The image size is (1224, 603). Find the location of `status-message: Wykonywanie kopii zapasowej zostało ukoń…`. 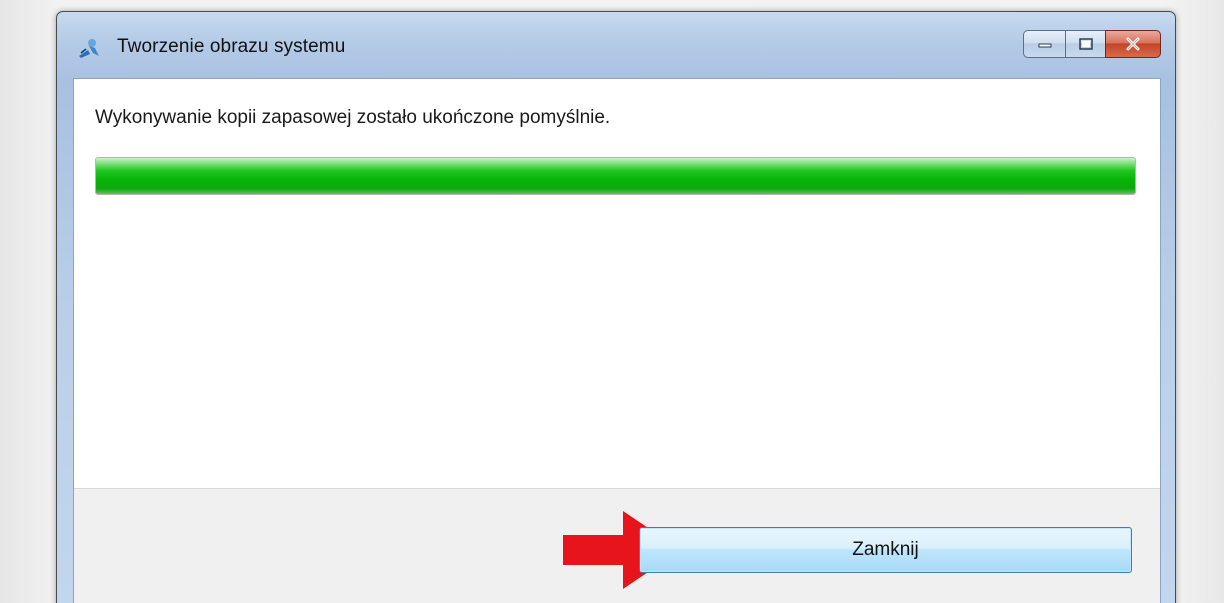

status-message: Wykonywanie kopii zapasowej zostało ukoń… is located at coordinates (353, 117).